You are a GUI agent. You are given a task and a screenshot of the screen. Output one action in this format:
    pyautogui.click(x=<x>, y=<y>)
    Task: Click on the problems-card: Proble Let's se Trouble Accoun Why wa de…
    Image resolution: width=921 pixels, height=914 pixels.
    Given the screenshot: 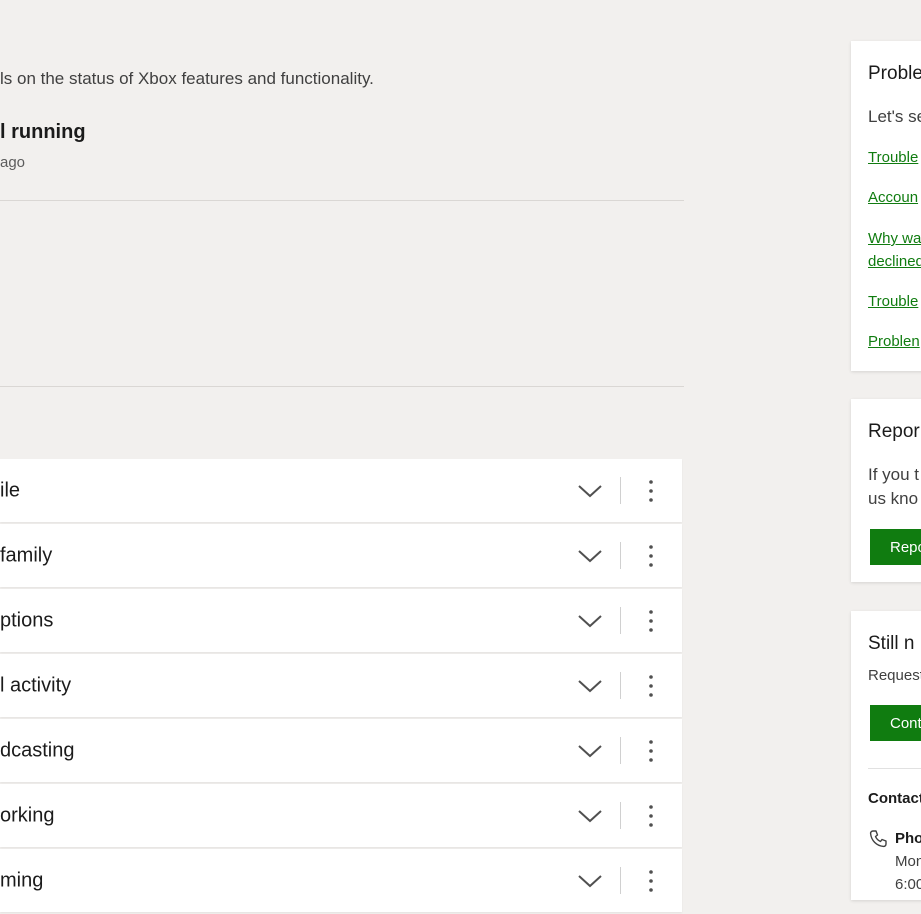 What is the action you would take?
    pyautogui.click(x=886, y=206)
    